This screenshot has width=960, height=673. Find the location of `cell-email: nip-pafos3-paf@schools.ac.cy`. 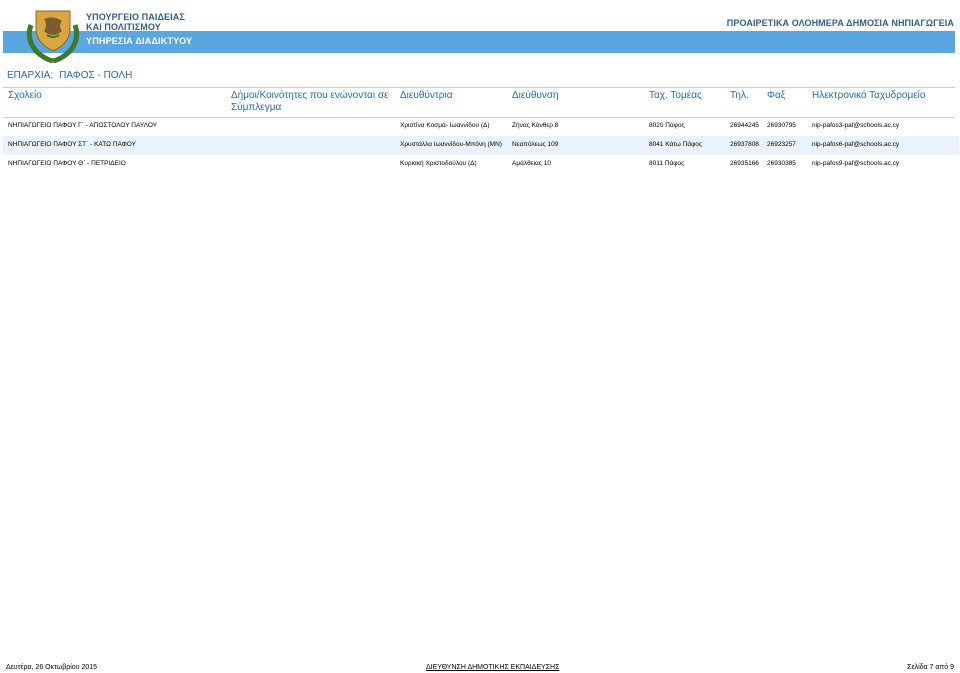

cell-email: nip-pafos3-paf@schools.ac.cy is located at coordinates (855, 126).